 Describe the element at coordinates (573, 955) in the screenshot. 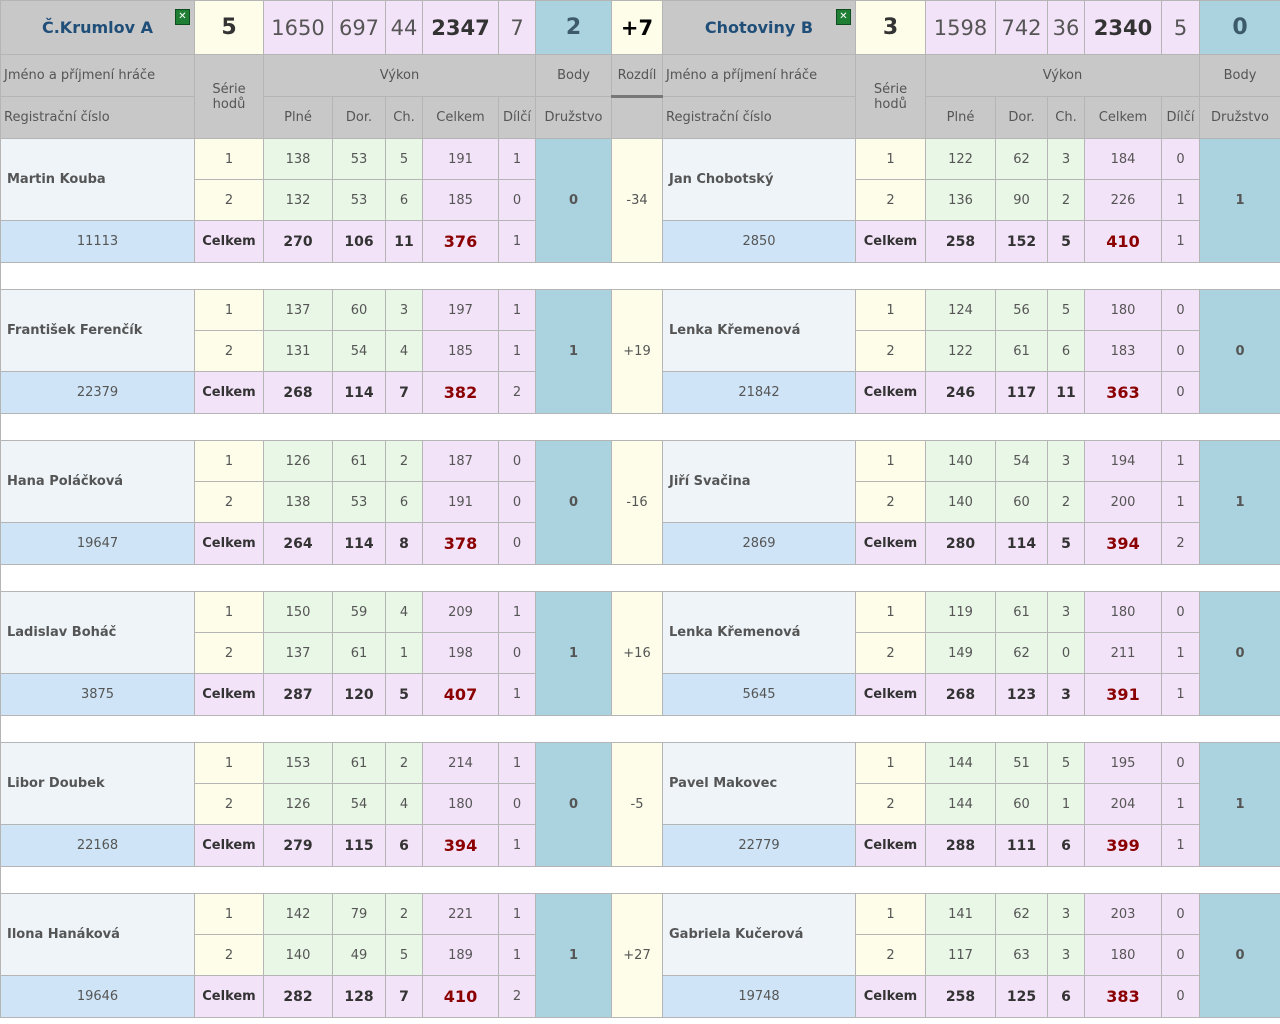

I see `home-player-points: 1` at that location.